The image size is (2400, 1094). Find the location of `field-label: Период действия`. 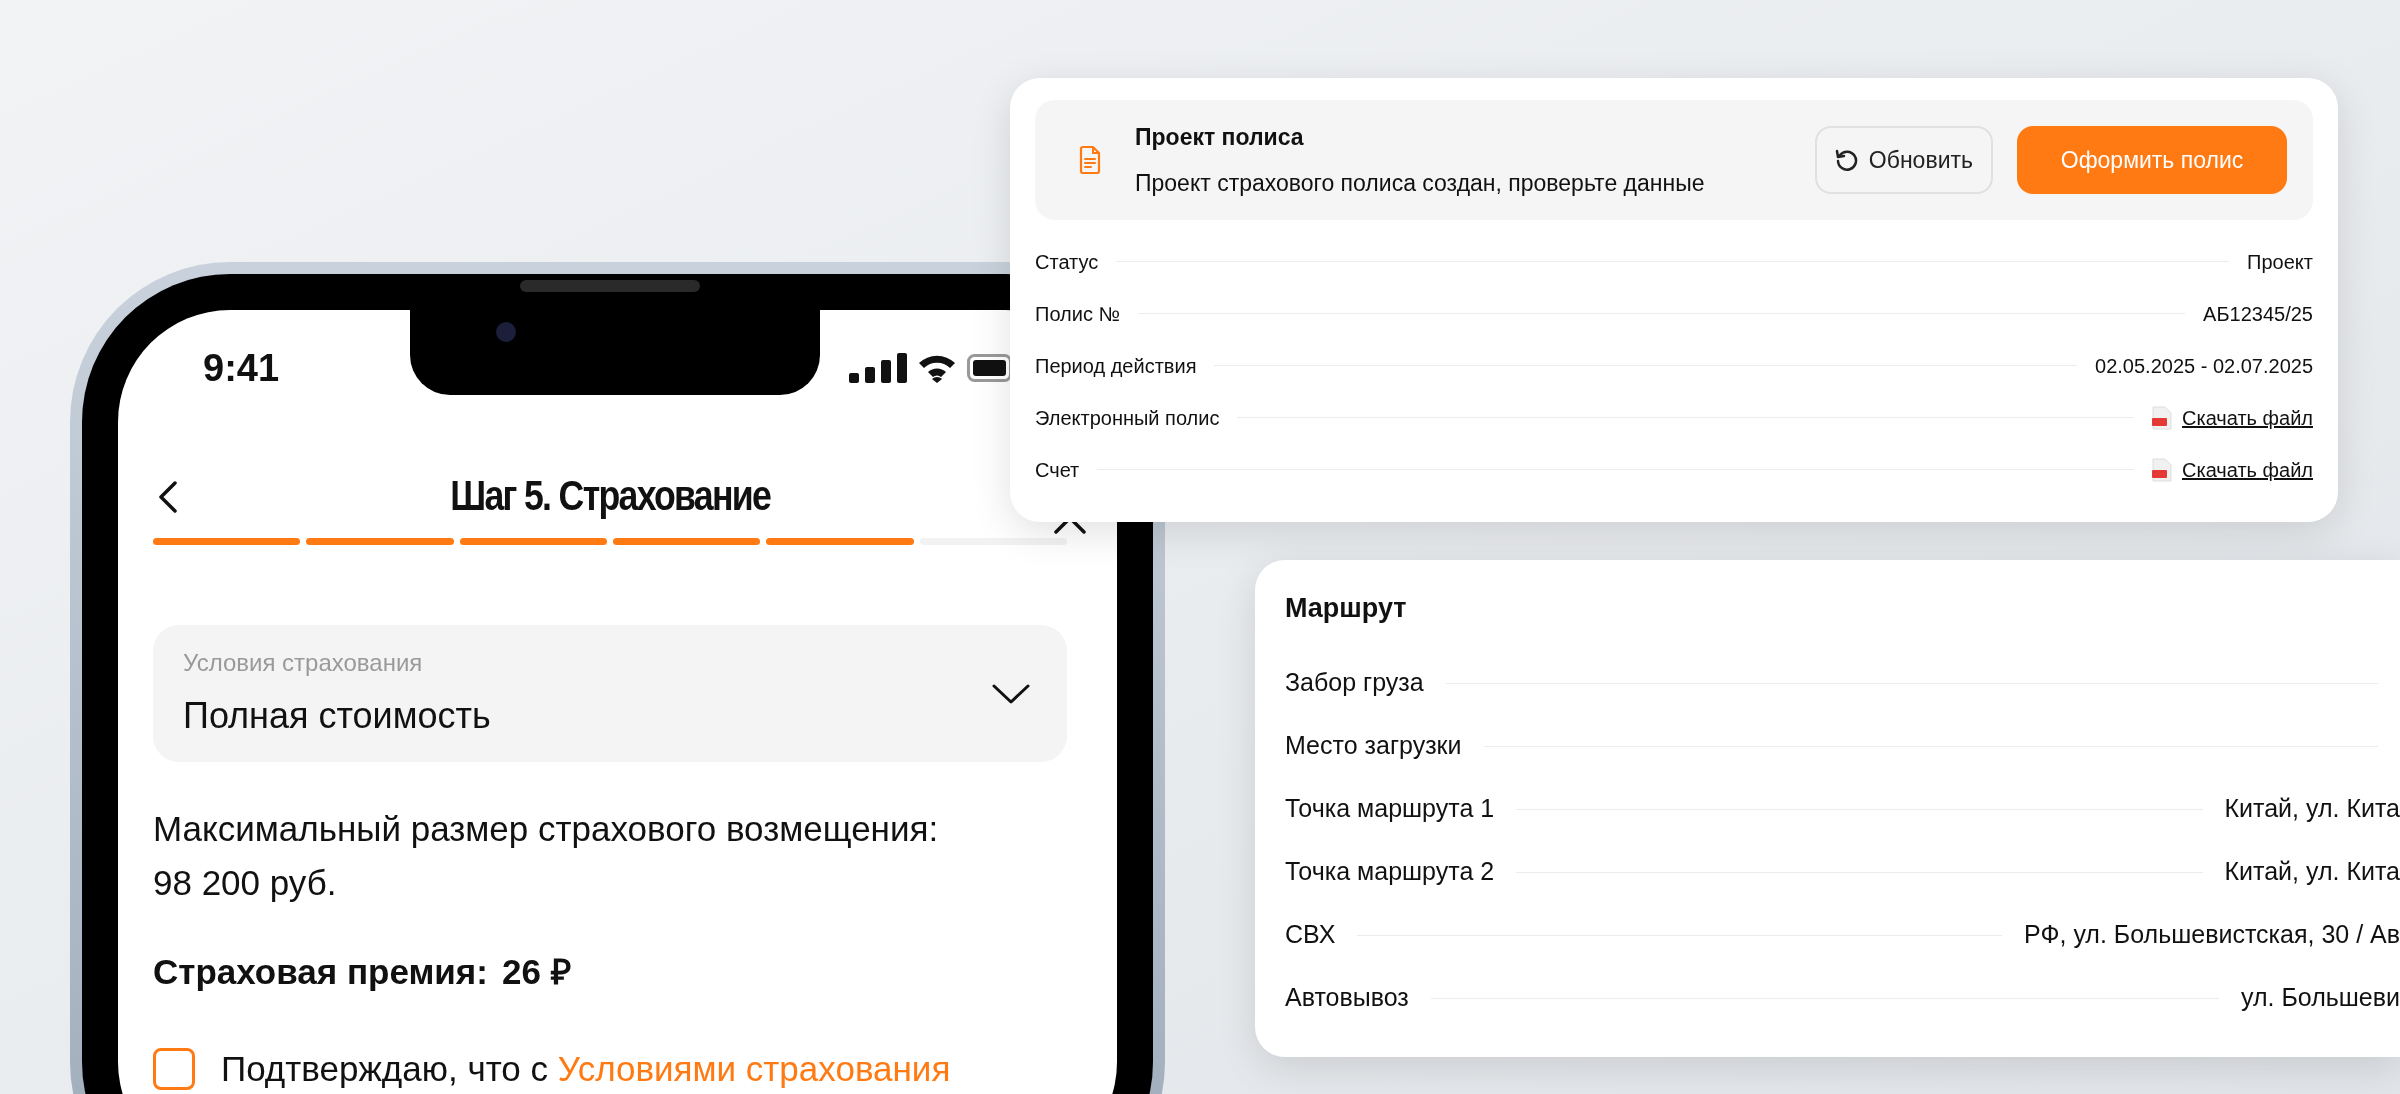

field-label: Период действия is located at coordinates (1116, 366).